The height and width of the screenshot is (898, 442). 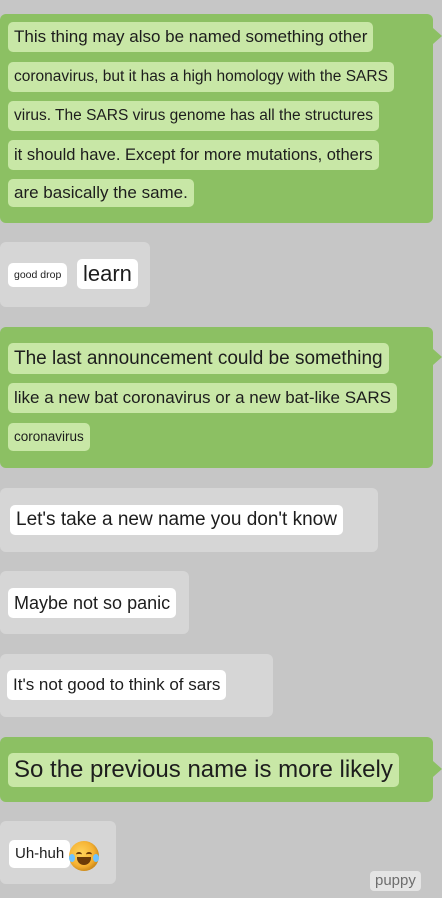 I want to click on message-line: learn, so click(x=107, y=274).